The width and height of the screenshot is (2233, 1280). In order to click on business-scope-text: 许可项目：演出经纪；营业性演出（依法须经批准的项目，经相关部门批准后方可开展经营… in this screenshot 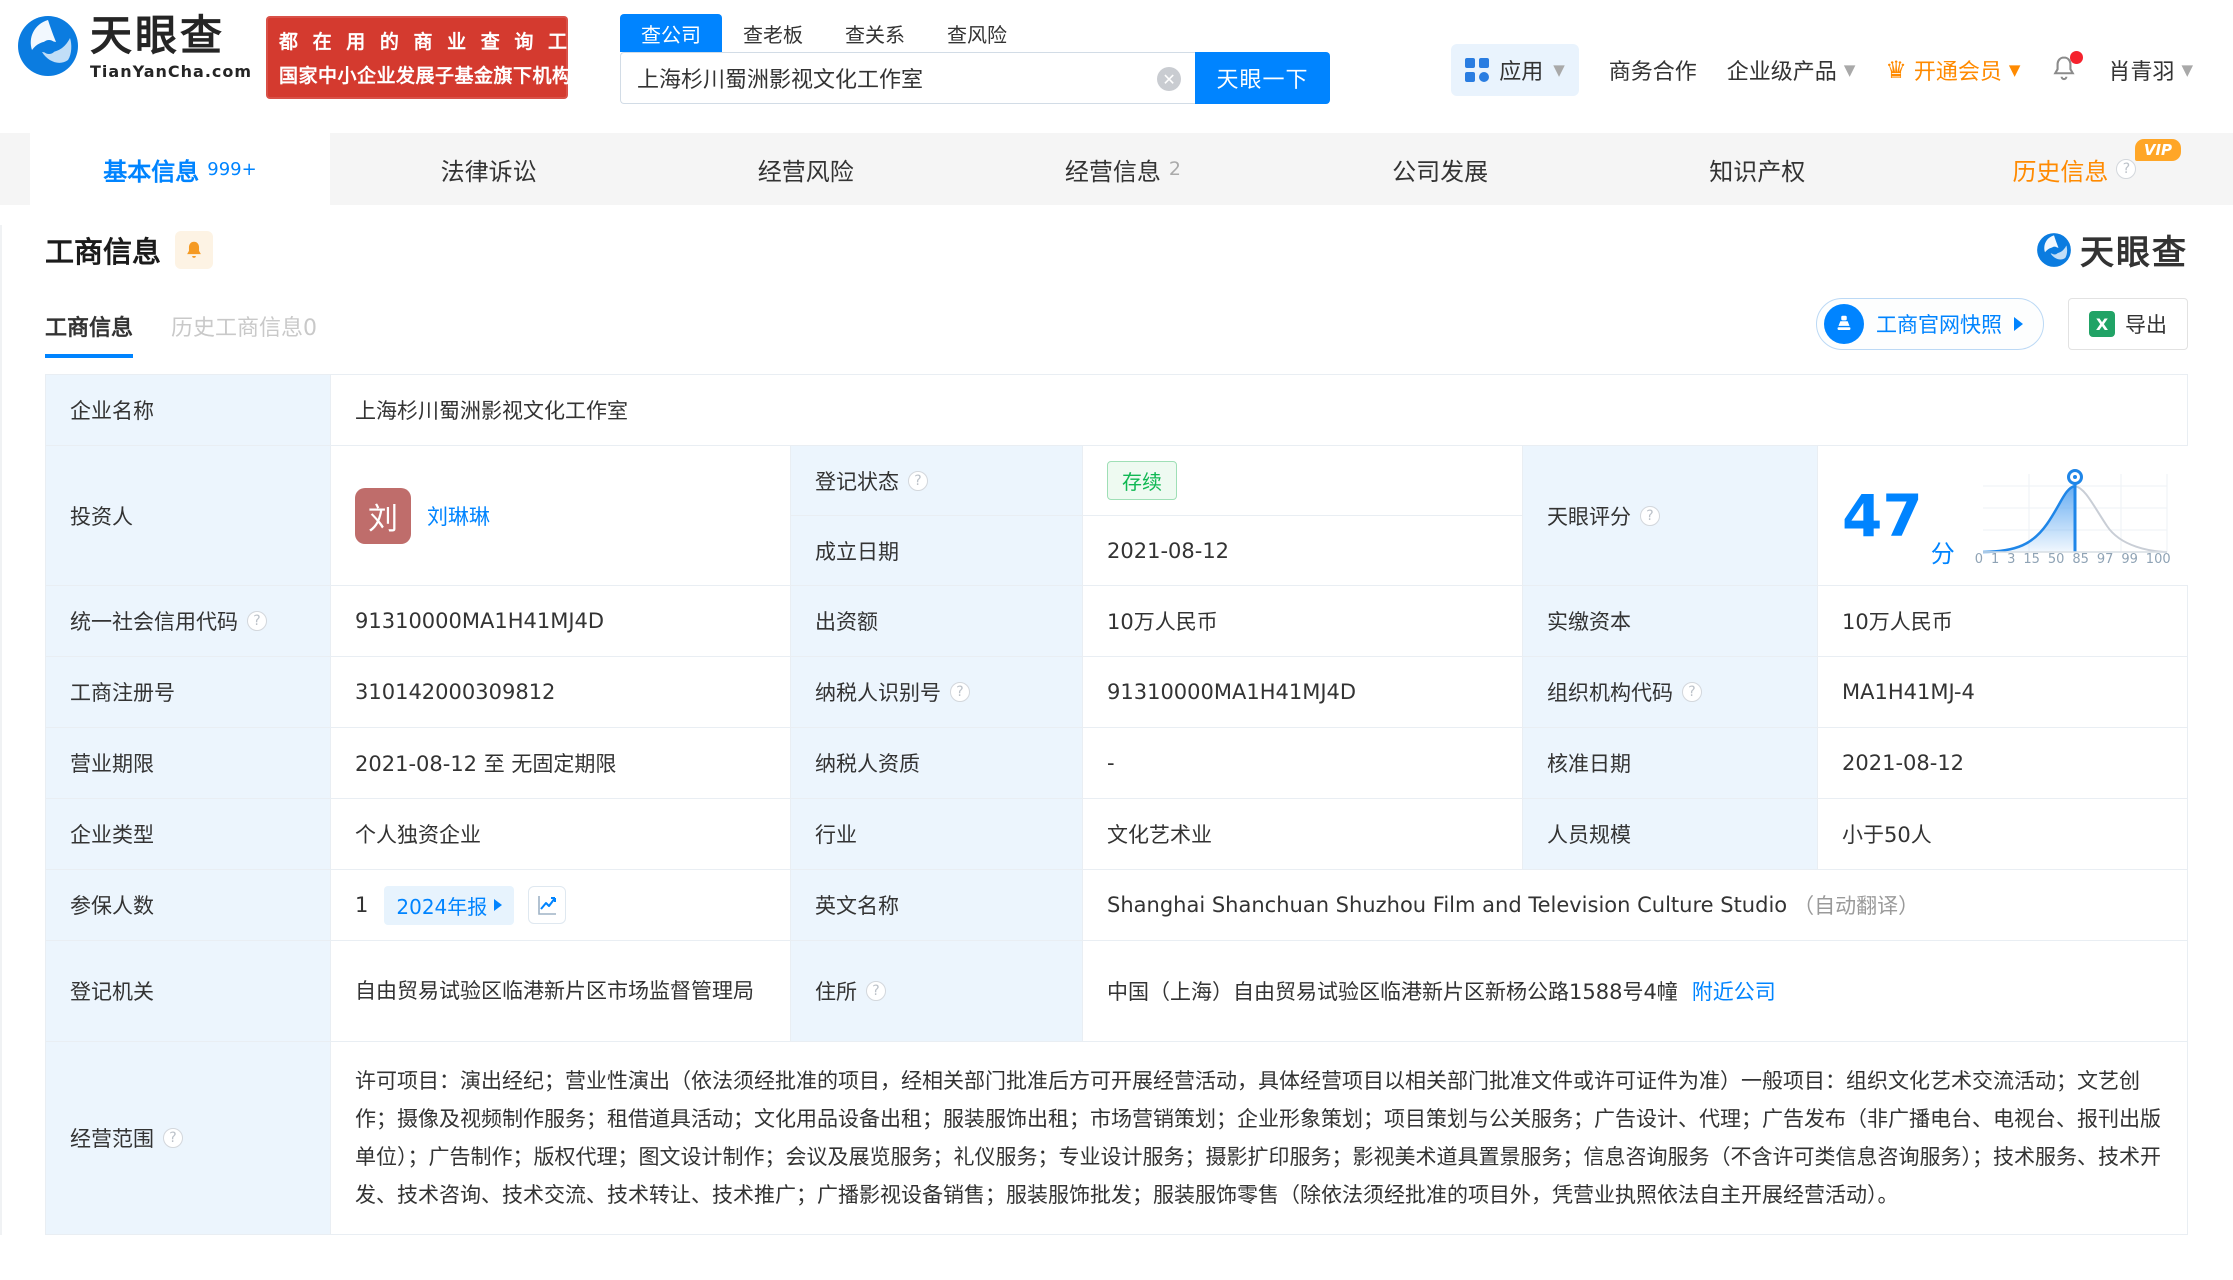, I will do `click(1258, 1138)`.